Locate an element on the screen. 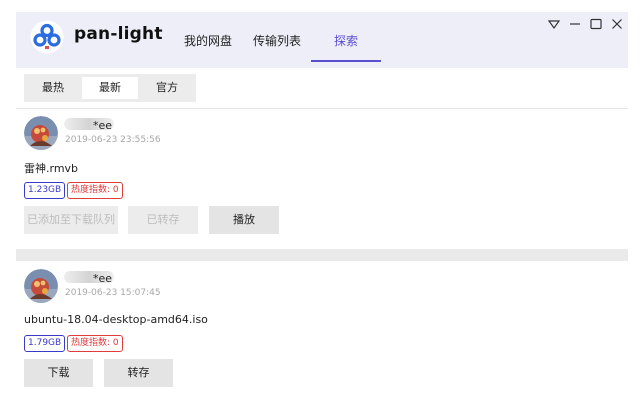 This screenshot has width=640, height=394. minimize-icon is located at coordinates (575, 24).